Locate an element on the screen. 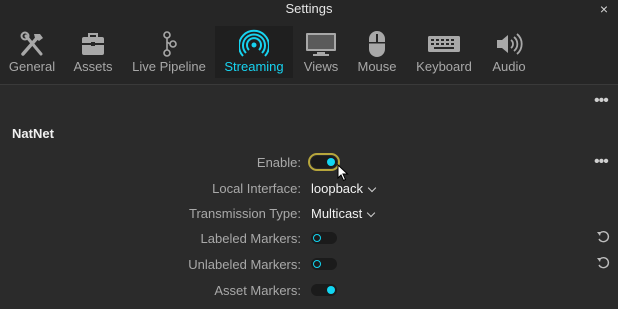 The height and width of the screenshot is (309, 618). enable-menu-button: ••• is located at coordinates (601, 162).